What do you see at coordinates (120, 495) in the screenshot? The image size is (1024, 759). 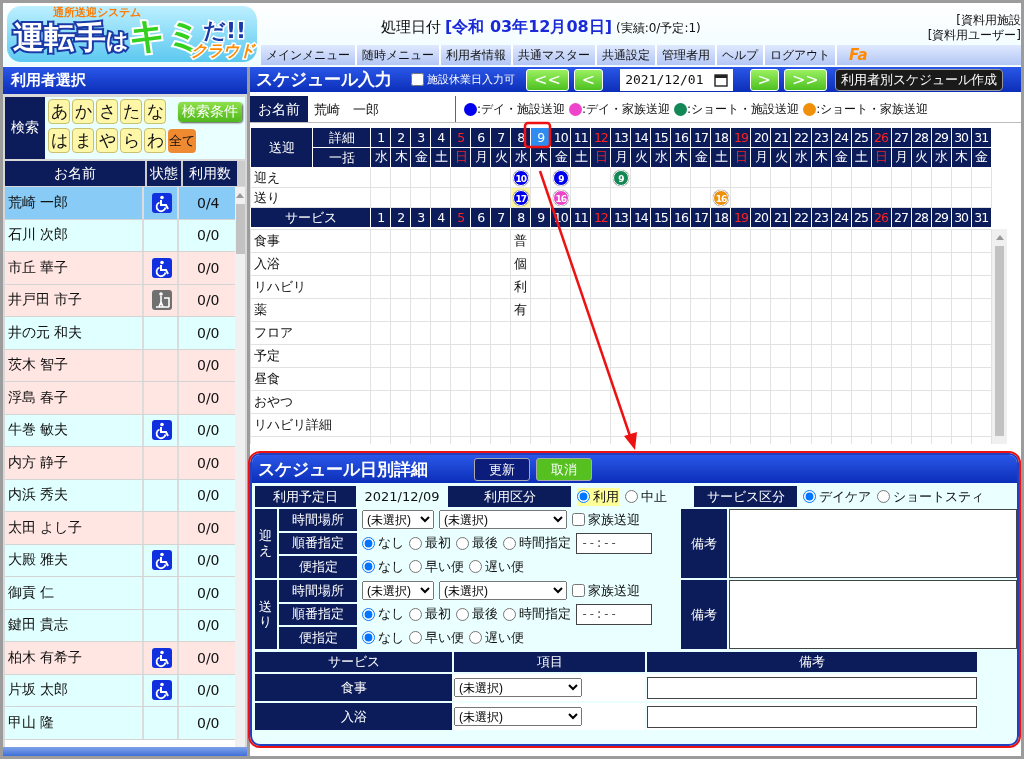 I see `user-row: 内浜 秀夫 0/0` at bounding box center [120, 495].